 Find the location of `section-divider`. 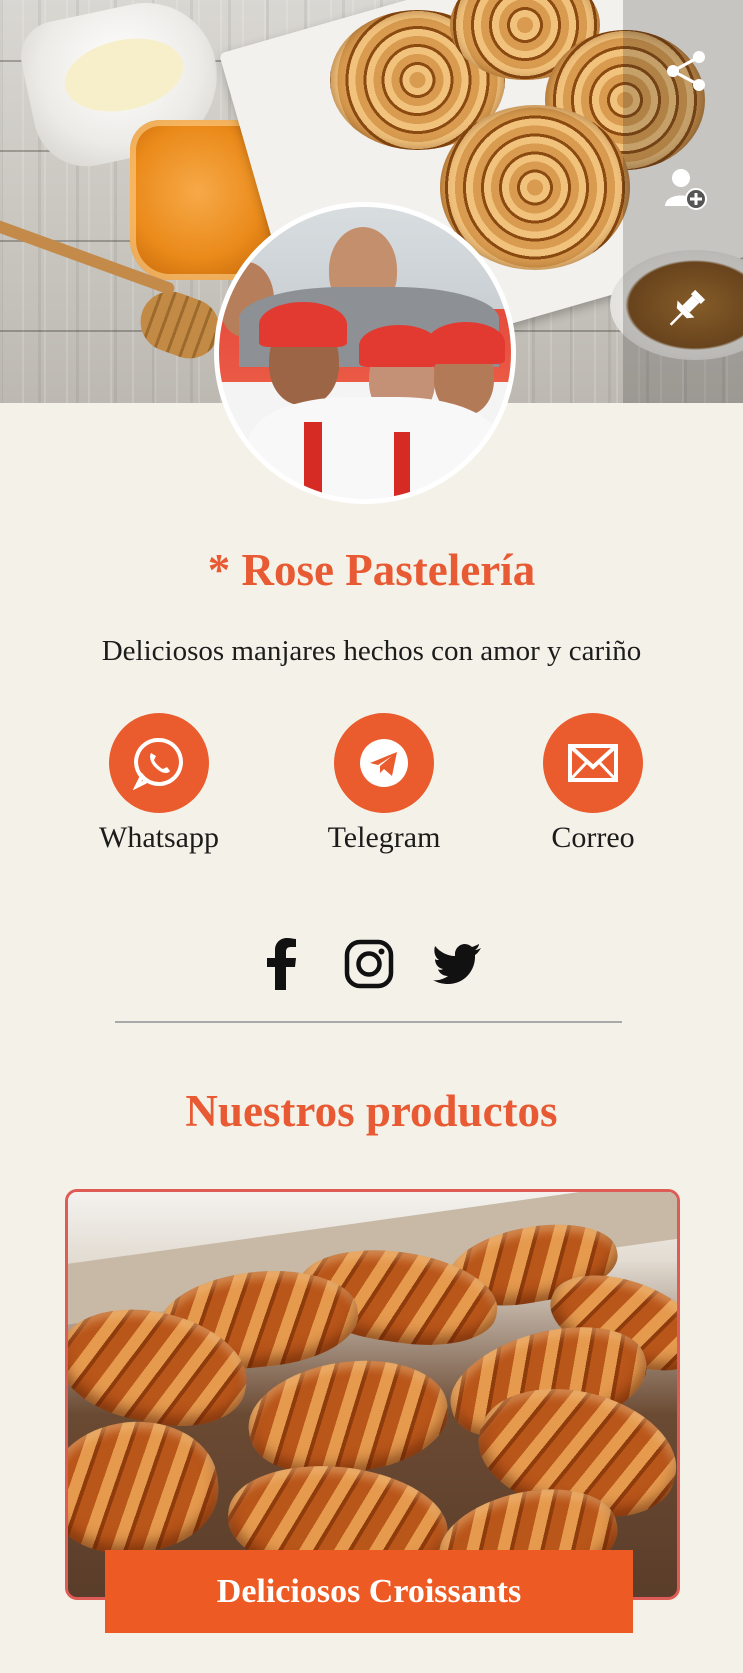

section-divider is located at coordinates (368, 1022).